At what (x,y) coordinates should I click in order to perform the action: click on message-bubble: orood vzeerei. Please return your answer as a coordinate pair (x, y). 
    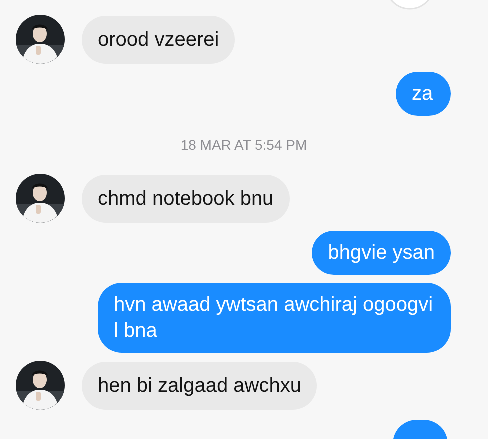
    Looking at the image, I should click on (159, 40).